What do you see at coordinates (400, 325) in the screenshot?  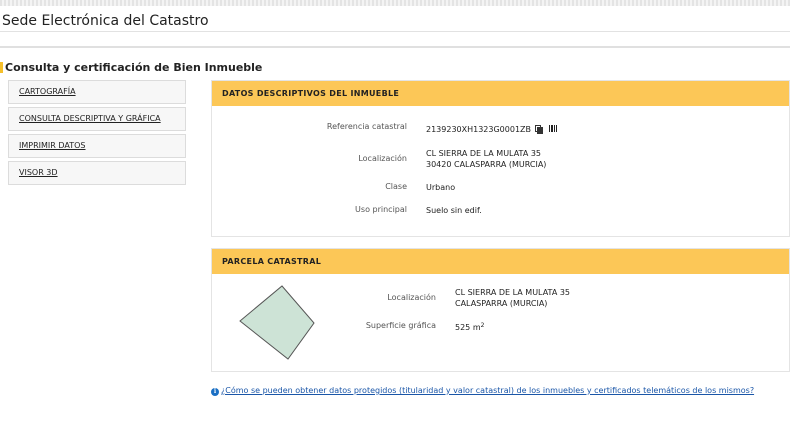 I see `superficie-label: Superficie gráfica` at bounding box center [400, 325].